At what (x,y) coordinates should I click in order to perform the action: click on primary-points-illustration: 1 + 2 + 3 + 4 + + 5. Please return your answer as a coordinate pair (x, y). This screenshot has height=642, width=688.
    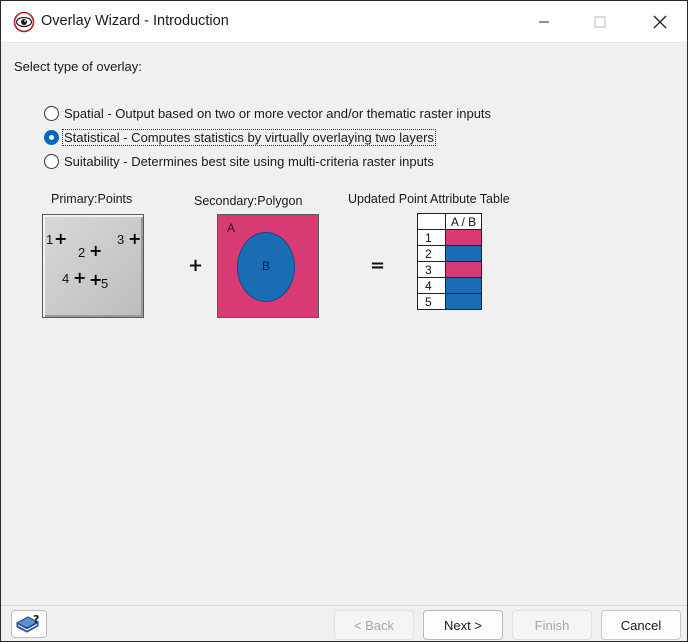
    Looking at the image, I should click on (93, 266).